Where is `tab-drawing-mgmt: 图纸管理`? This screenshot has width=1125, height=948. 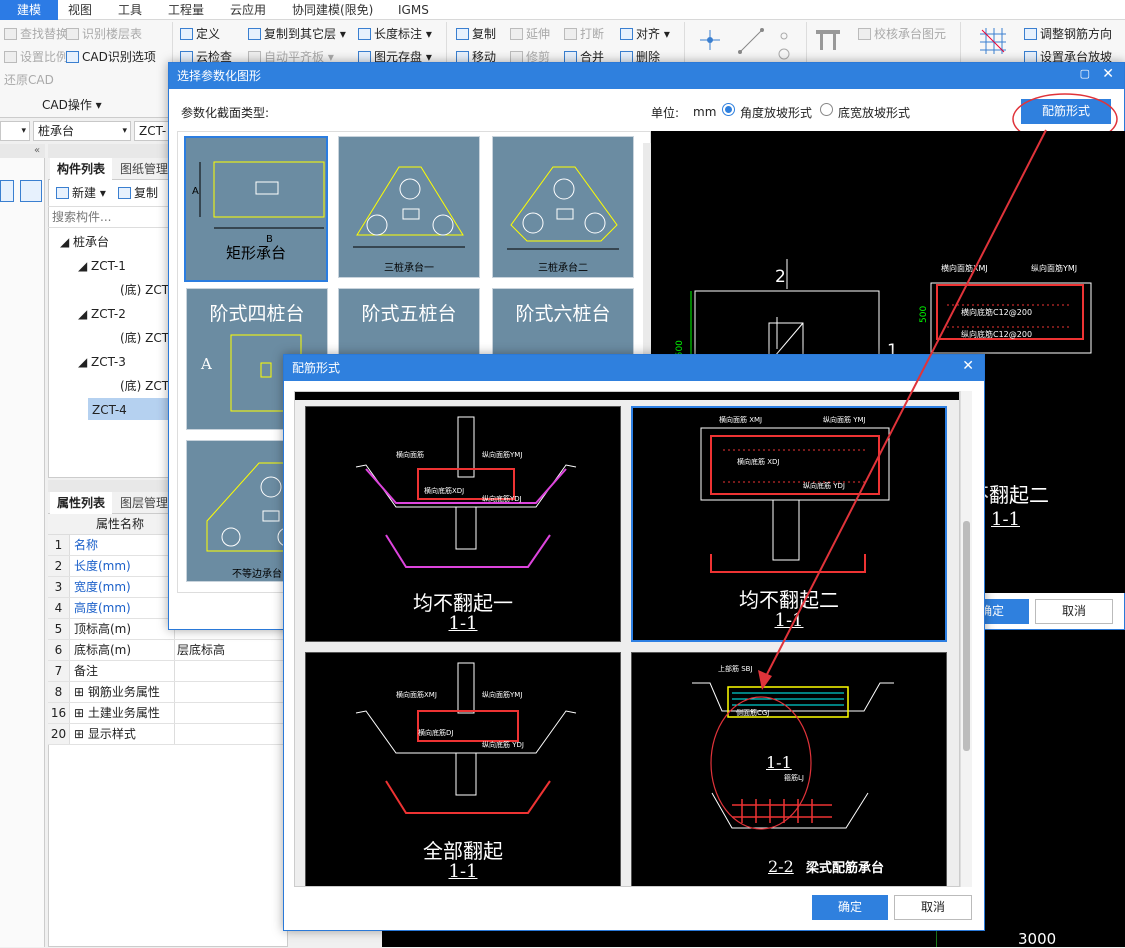 tab-drawing-mgmt: 图纸管理 is located at coordinates (144, 169).